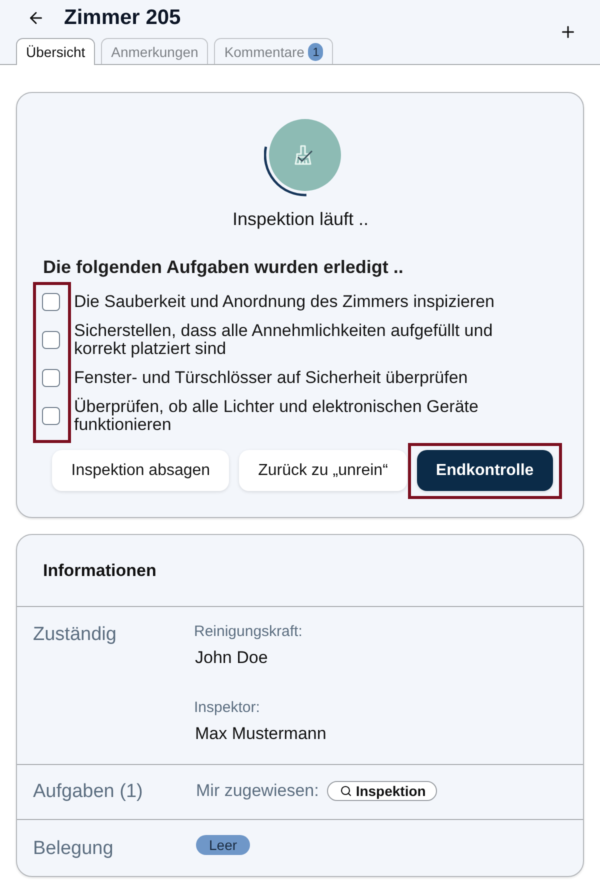 This screenshot has height=888, width=600. What do you see at coordinates (227, 707) in the screenshot?
I see `role-label: Inspektor:` at bounding box center [227, 707].